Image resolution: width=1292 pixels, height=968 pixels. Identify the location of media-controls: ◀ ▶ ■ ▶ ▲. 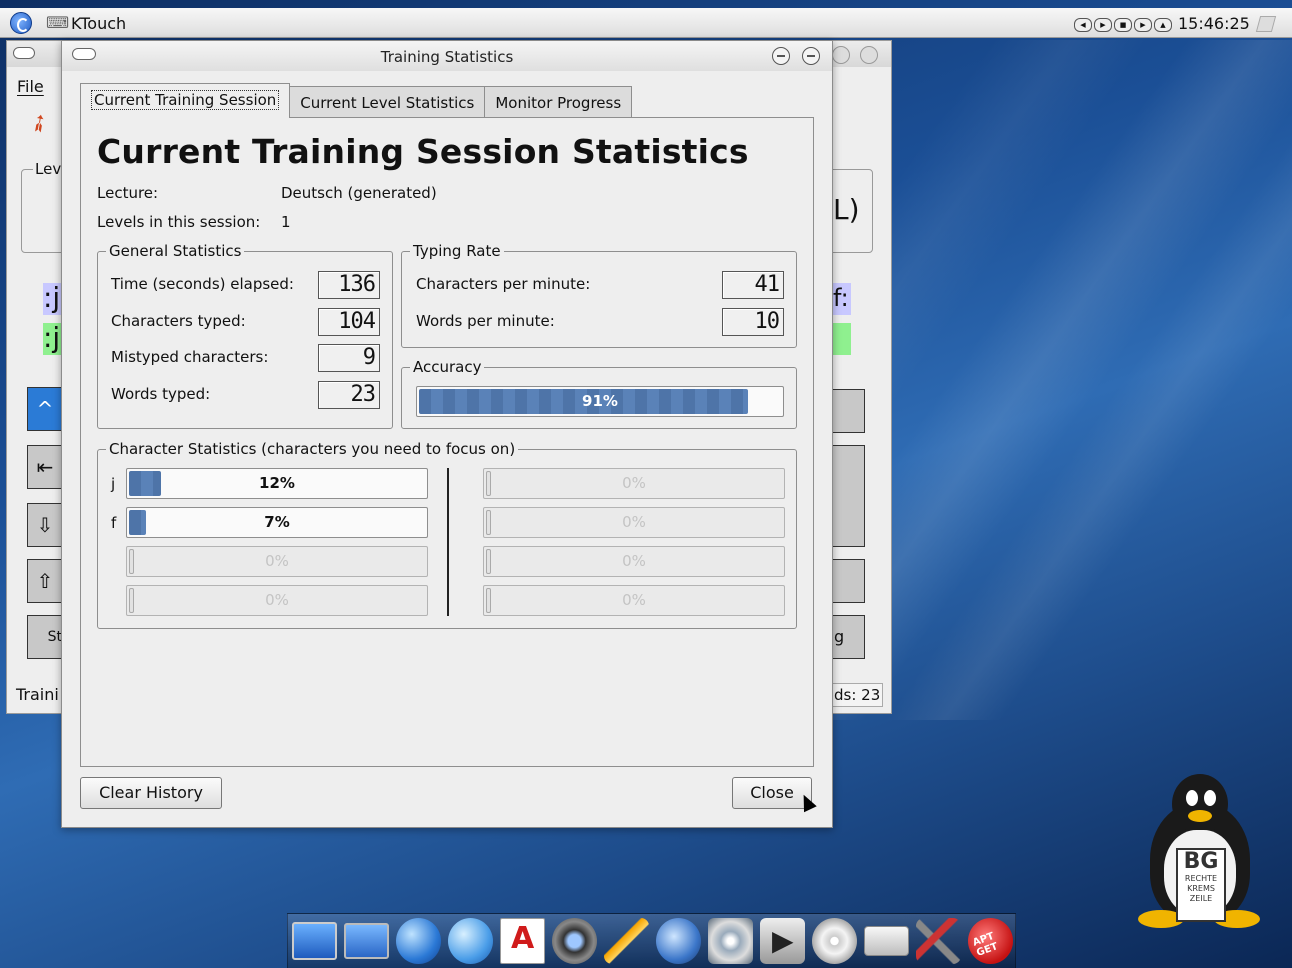
(1123, 25).